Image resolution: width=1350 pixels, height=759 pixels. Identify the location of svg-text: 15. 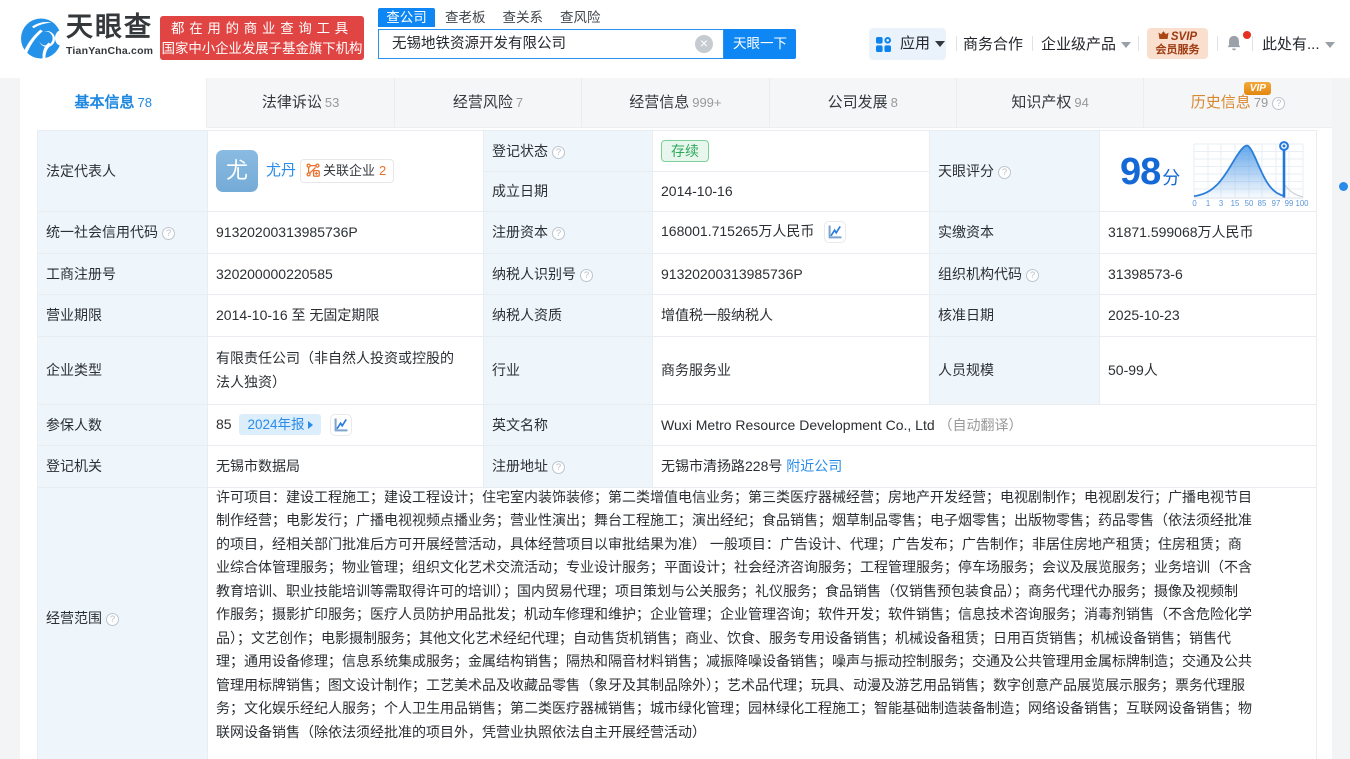
(1235, 203).